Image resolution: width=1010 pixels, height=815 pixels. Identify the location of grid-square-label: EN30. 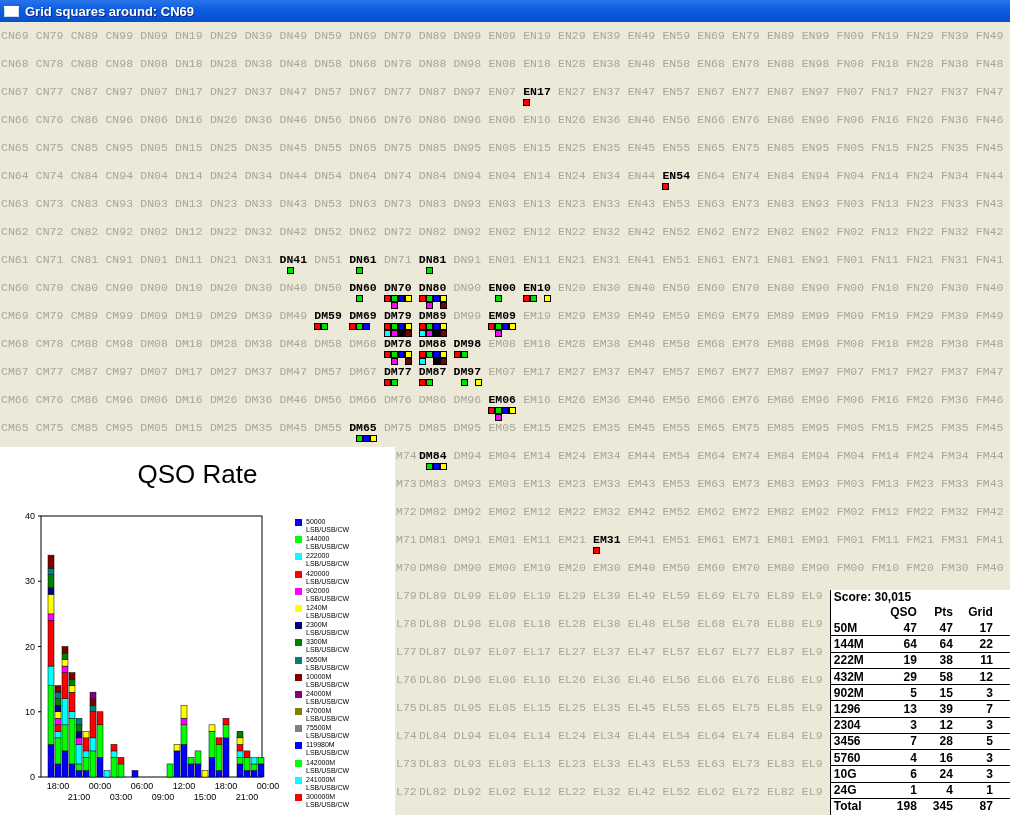
(606, 288).